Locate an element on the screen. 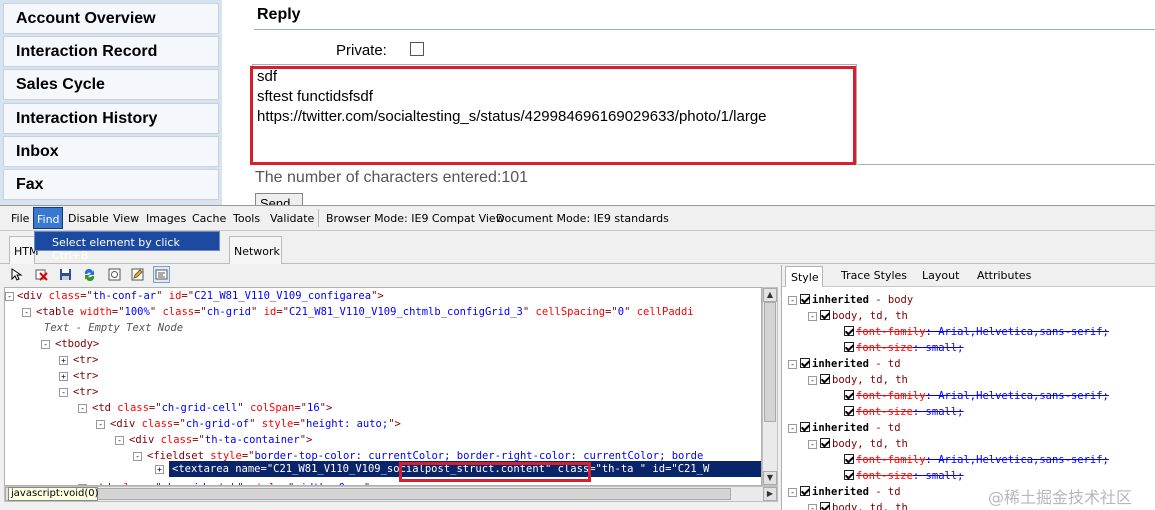 This screenshot has width=1155, height=510. outline-icon is located at coordinates (114, 274).